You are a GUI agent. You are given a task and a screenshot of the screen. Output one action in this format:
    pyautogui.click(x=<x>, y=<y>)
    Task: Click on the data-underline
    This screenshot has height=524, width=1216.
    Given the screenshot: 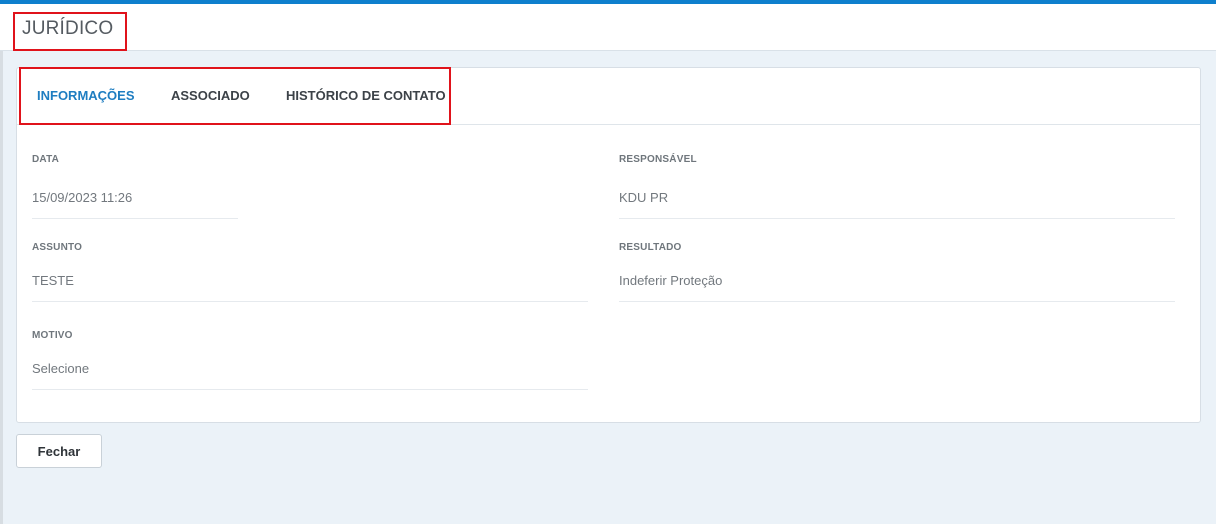 What is the action you would take?
    pyautogui.click(x=135, y=218)
    